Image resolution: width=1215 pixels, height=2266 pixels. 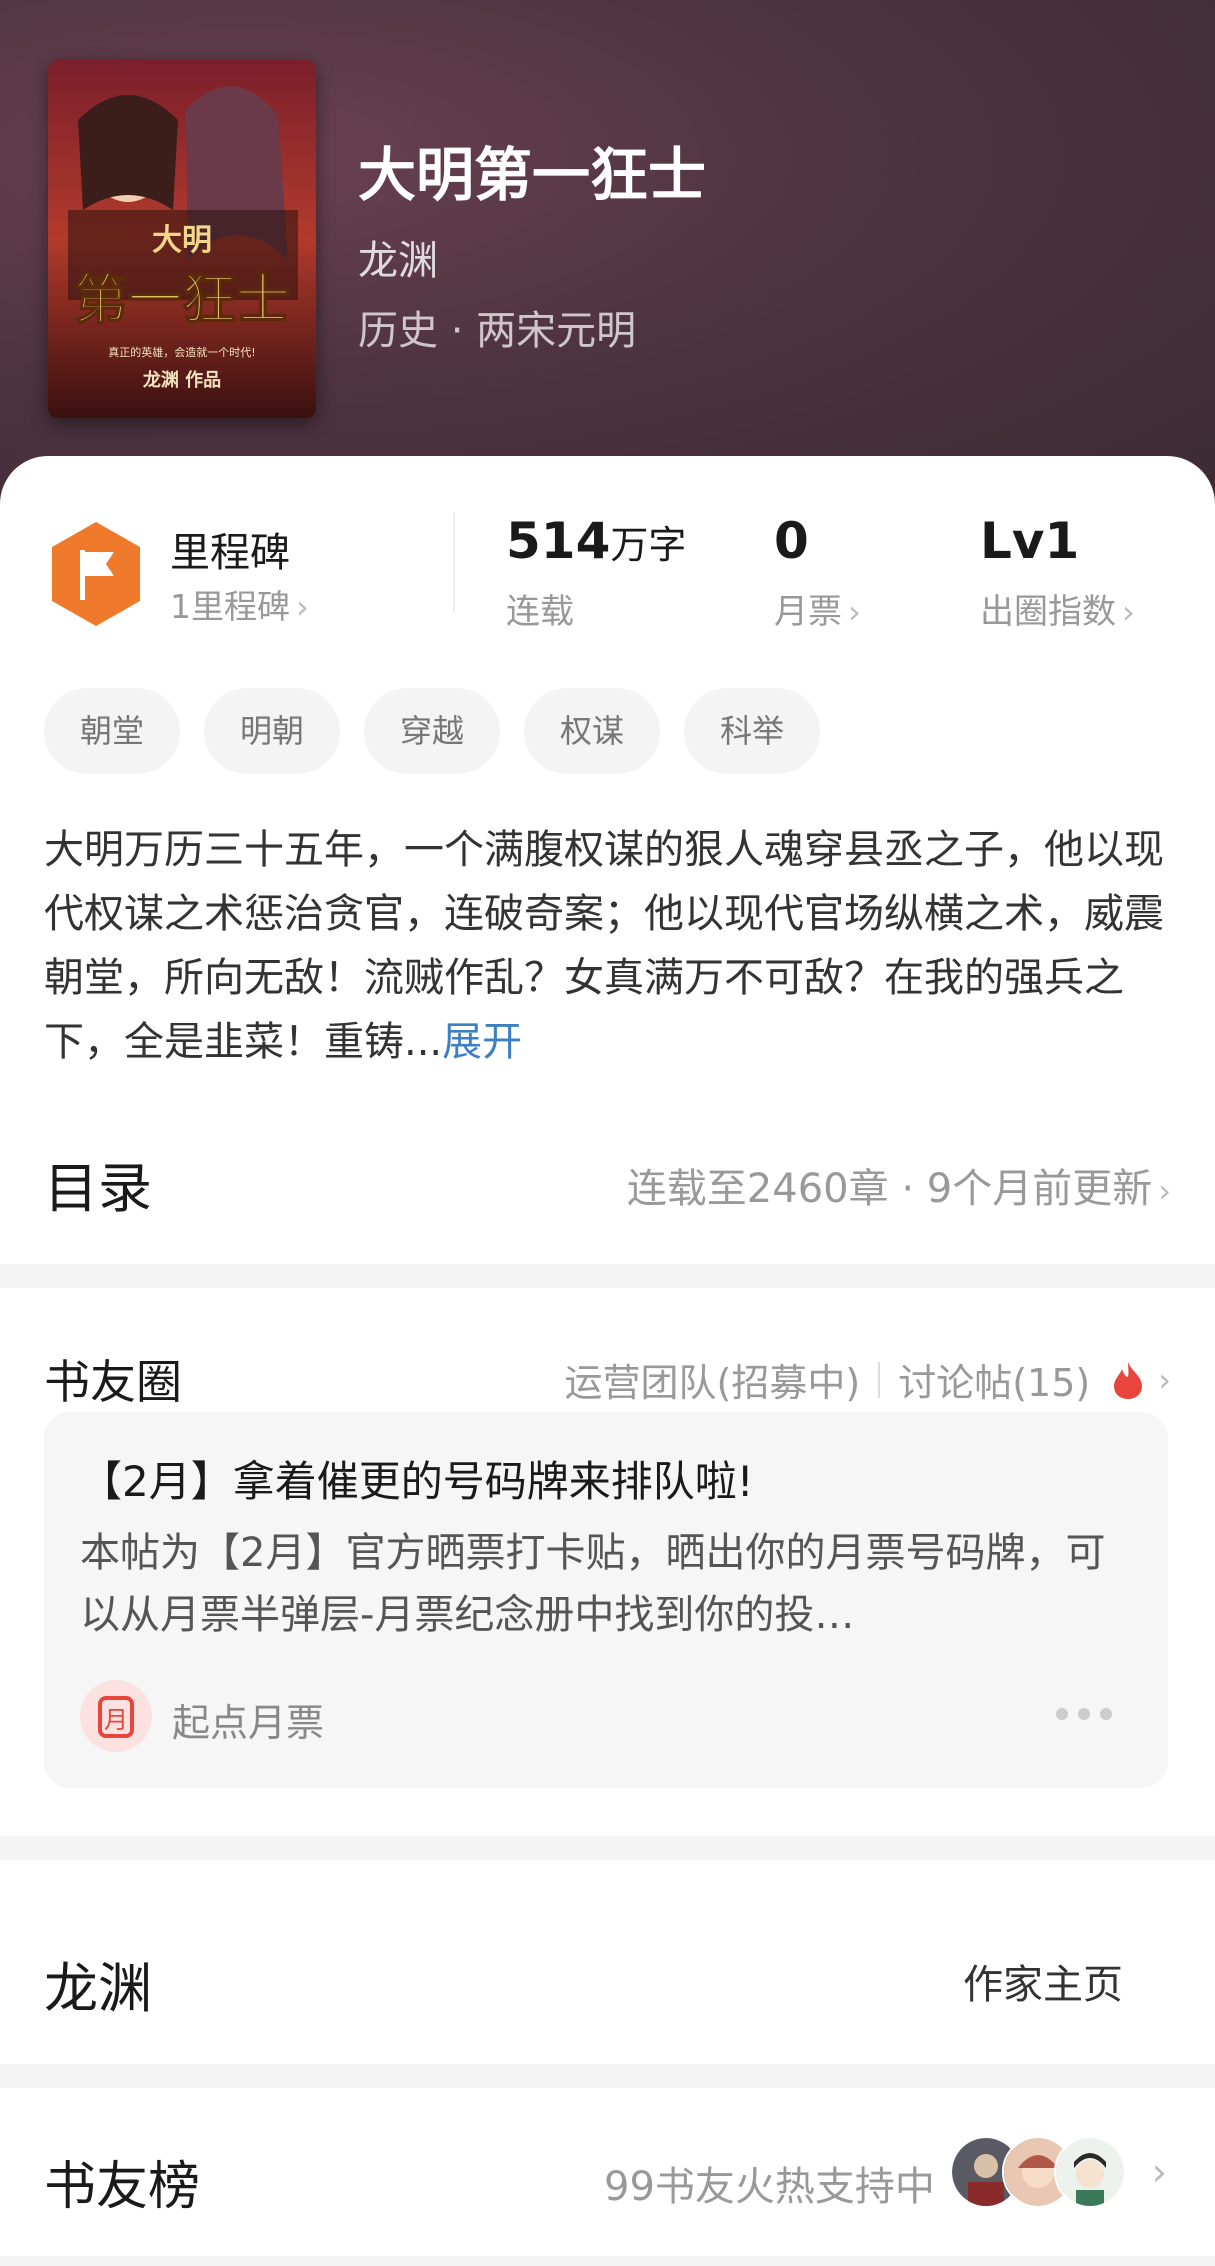 I want to click on fire-icon, so click(x=1128, y=1380).